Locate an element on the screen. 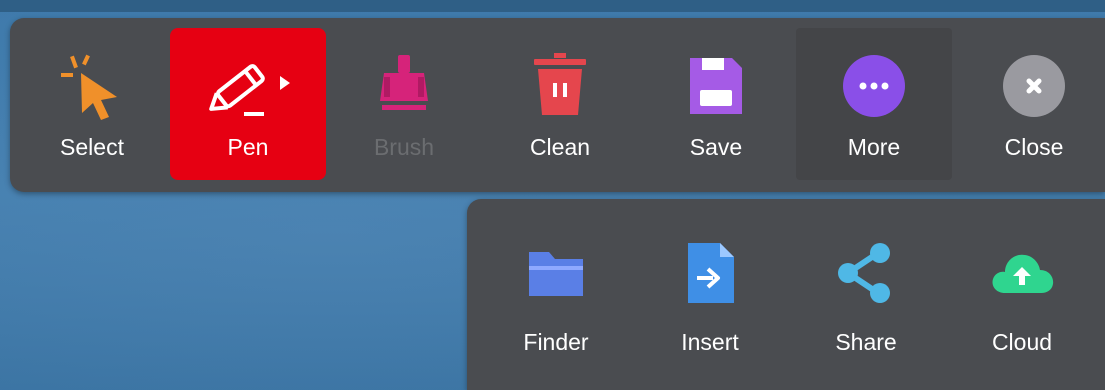 This screenshot has width=1105, height=390. brush-label: Brush is located at coordinates (404, 147).